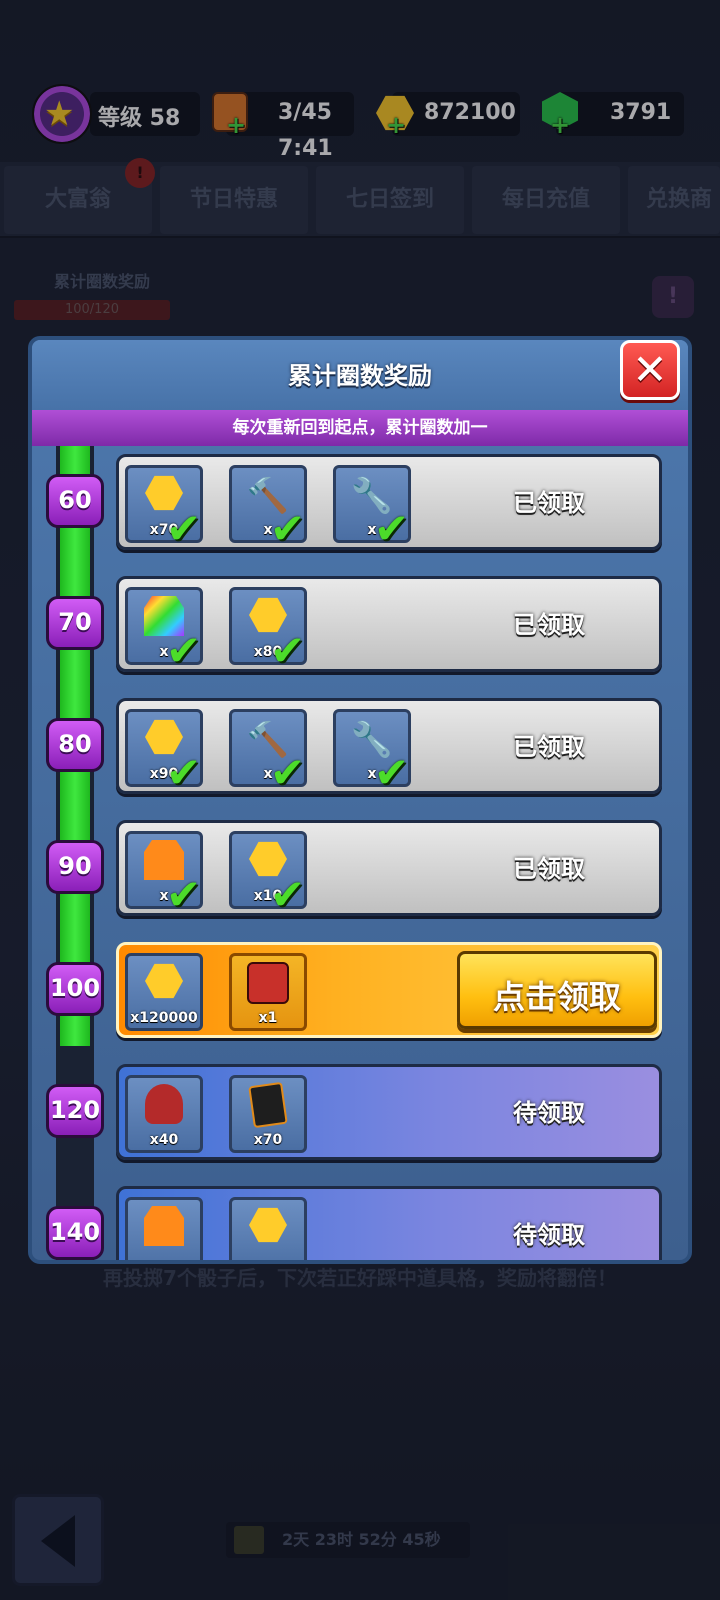 The height and width of the screenshot is (1600, 720). I want to click on reward-item: x90 ✔, so click(164, 751).